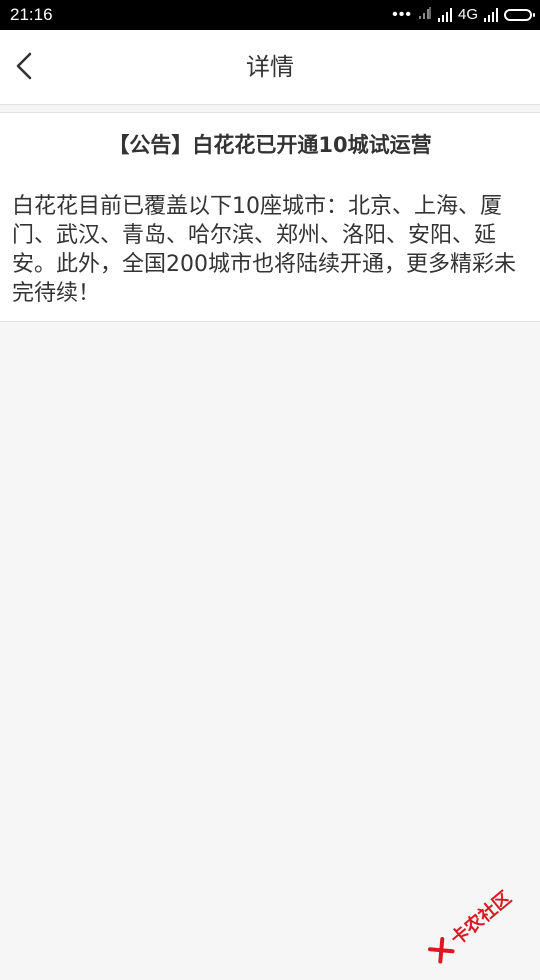 Image resolution: width=540 pixels, height=980 pixels. Describe the element at coordinates (270, 321) in the screenshot. I see `card-bottom-divider` at that location.